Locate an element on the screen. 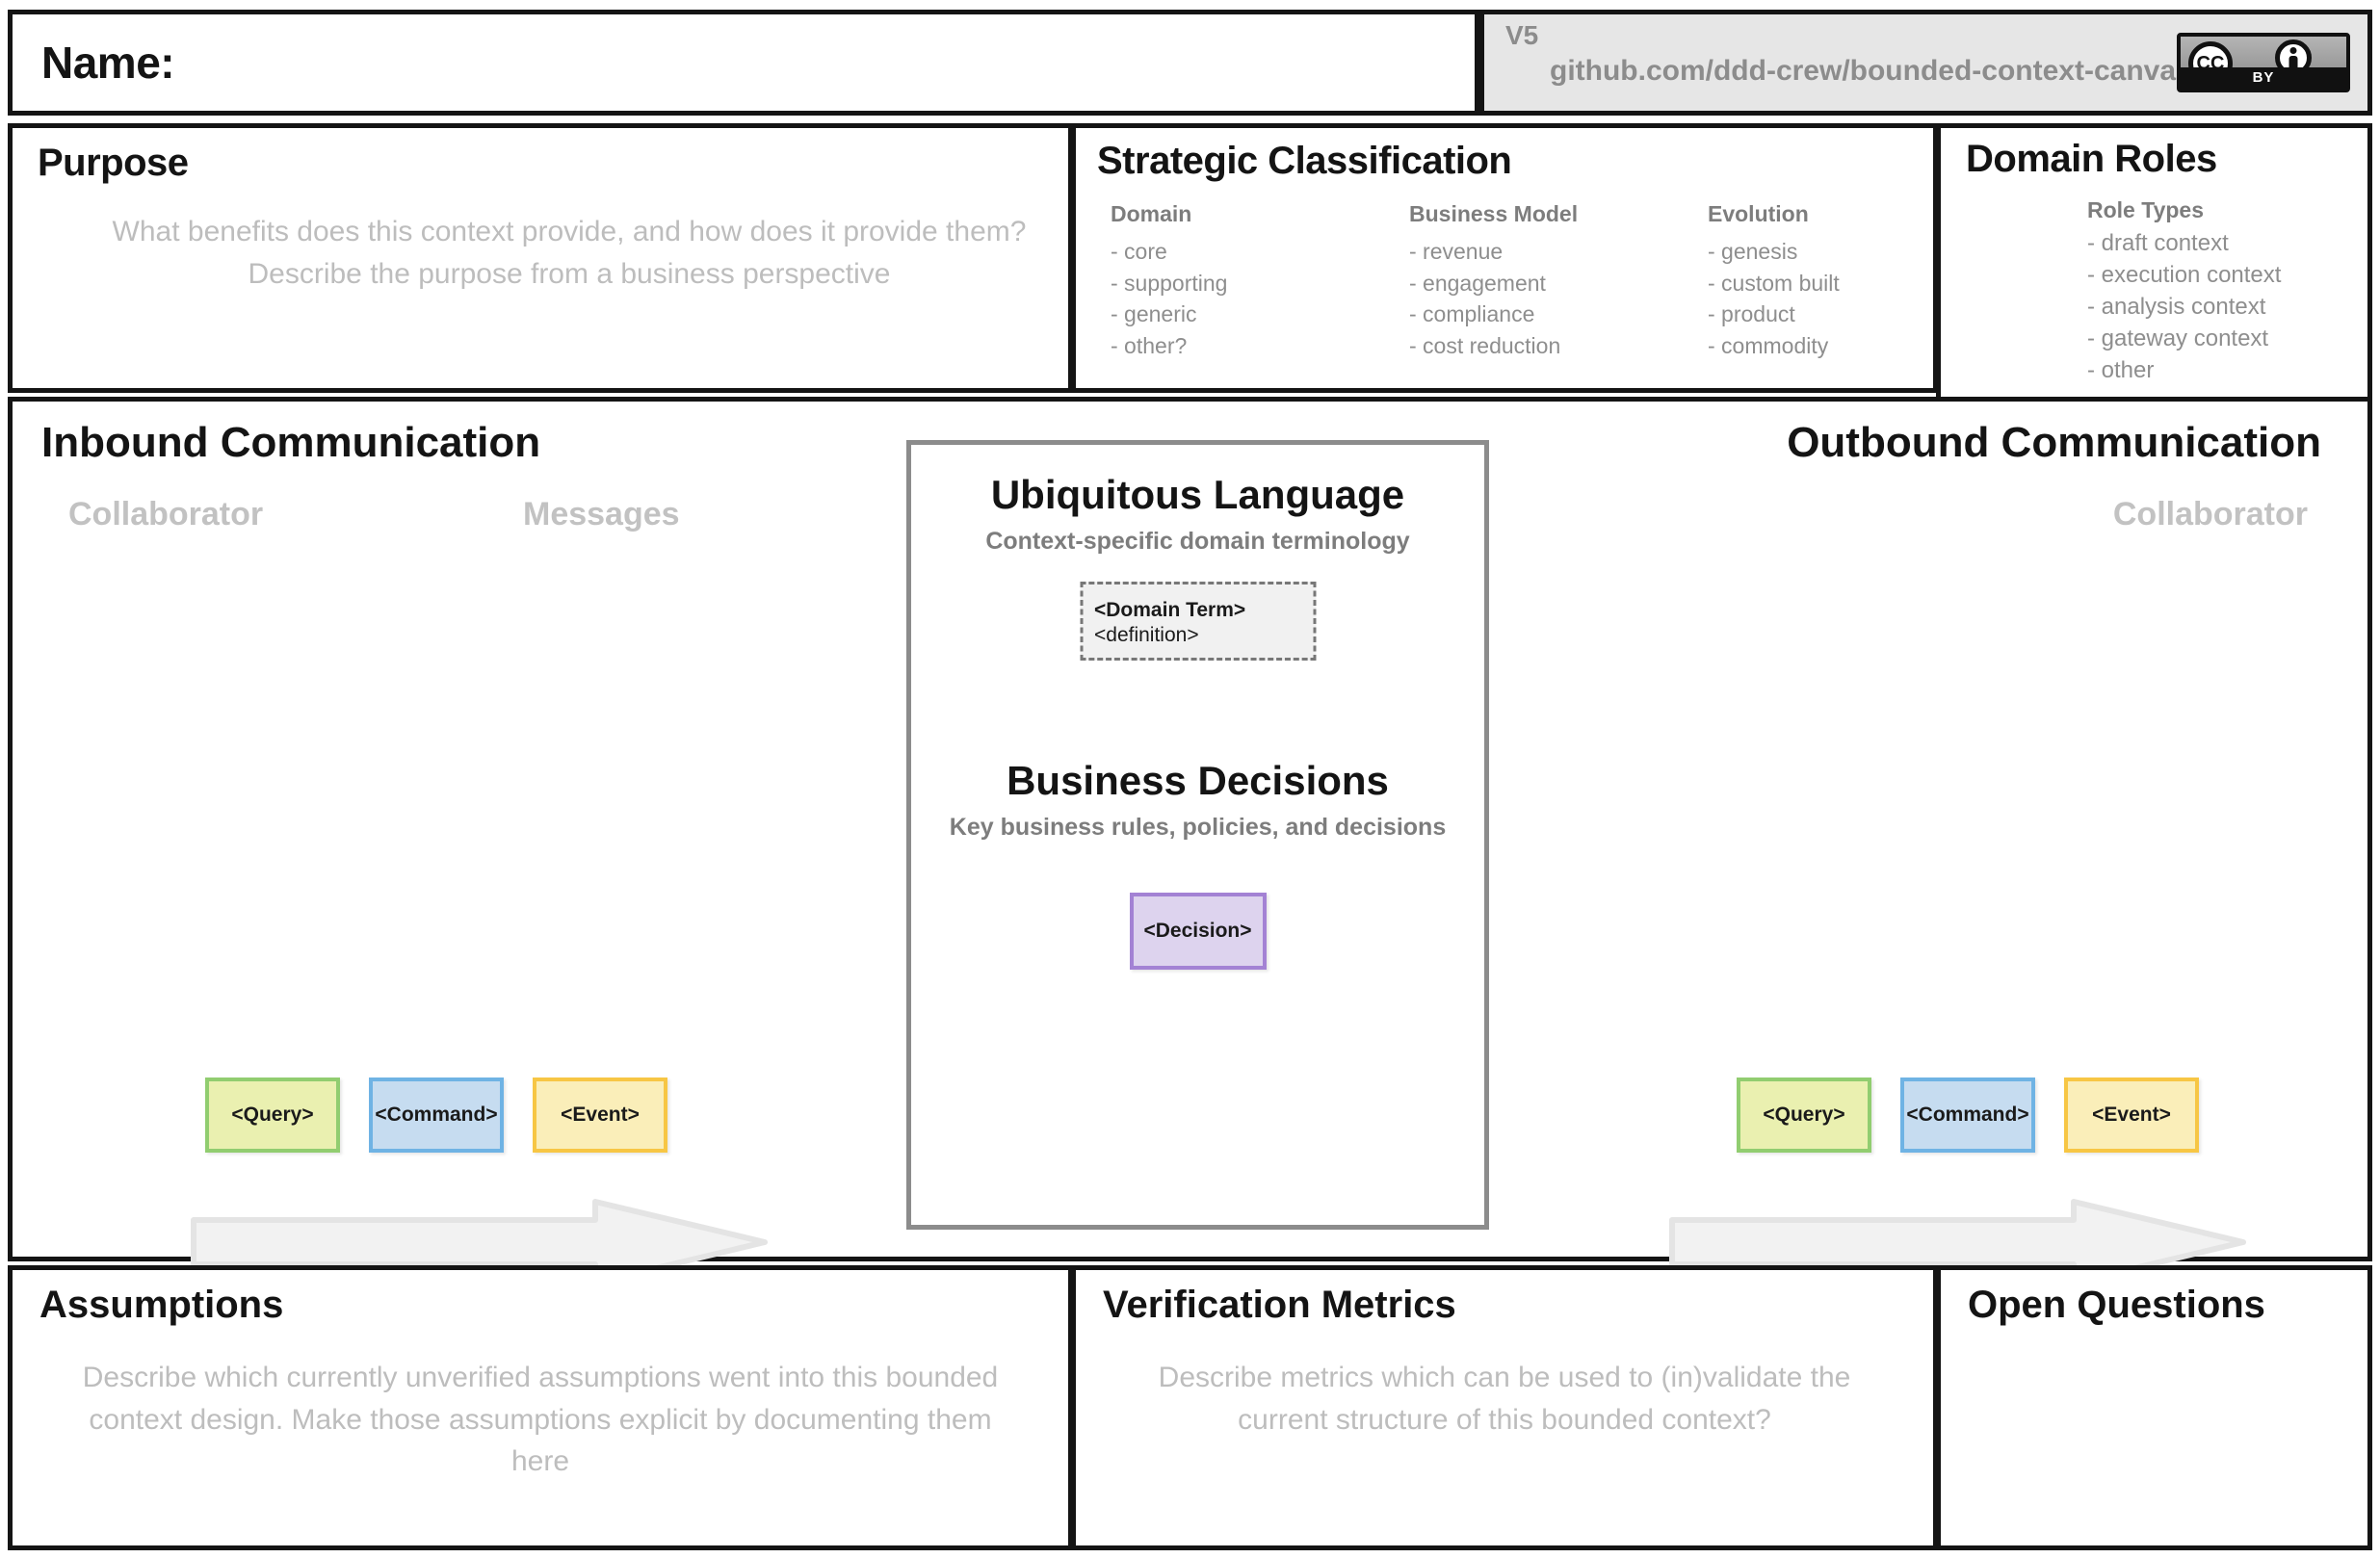 Image resolution: width=2380 pixels, height=1558 pixels. role-item: - gateway context is located at coordinates (2184, 340).